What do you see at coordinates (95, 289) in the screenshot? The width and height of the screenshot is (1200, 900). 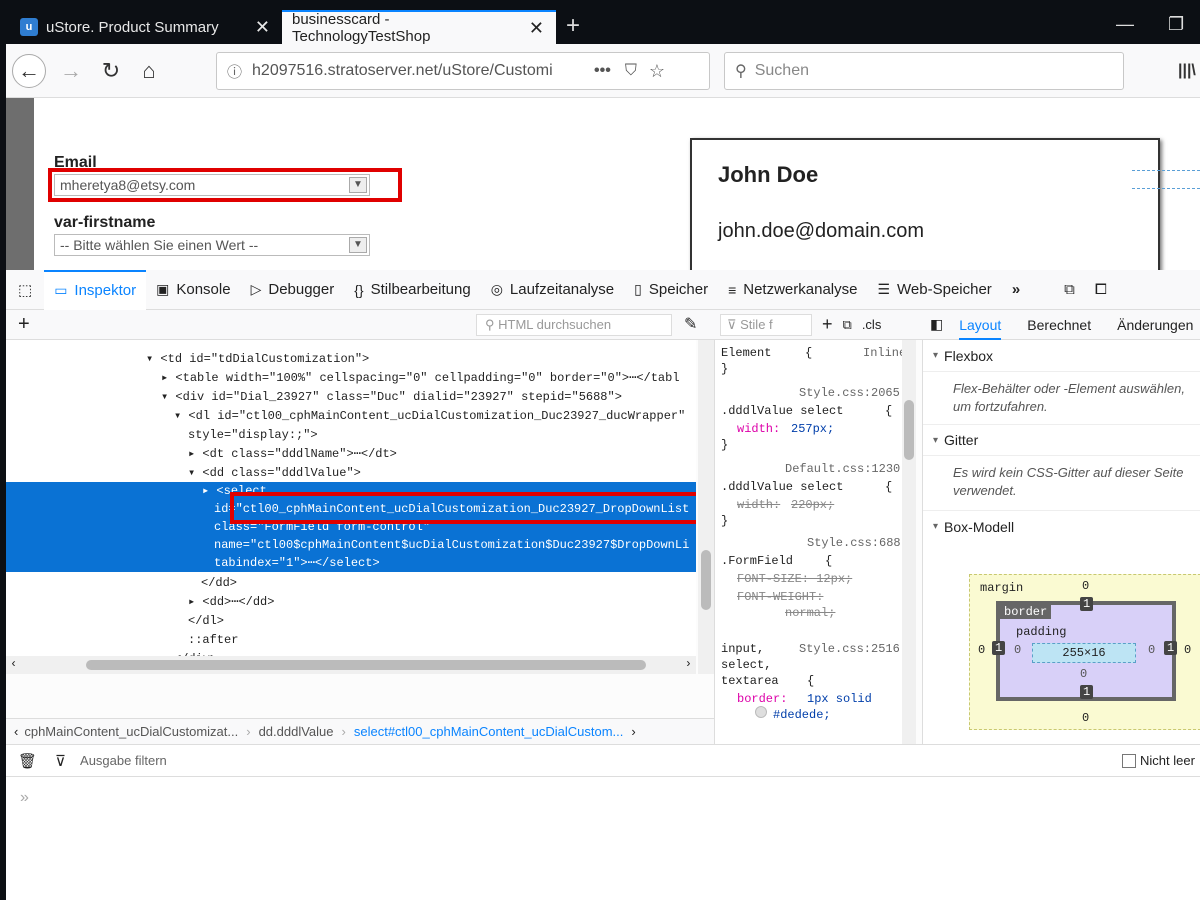 I see `tab-inspector: ▭ Inspektor` at bounding box center [95, 289].